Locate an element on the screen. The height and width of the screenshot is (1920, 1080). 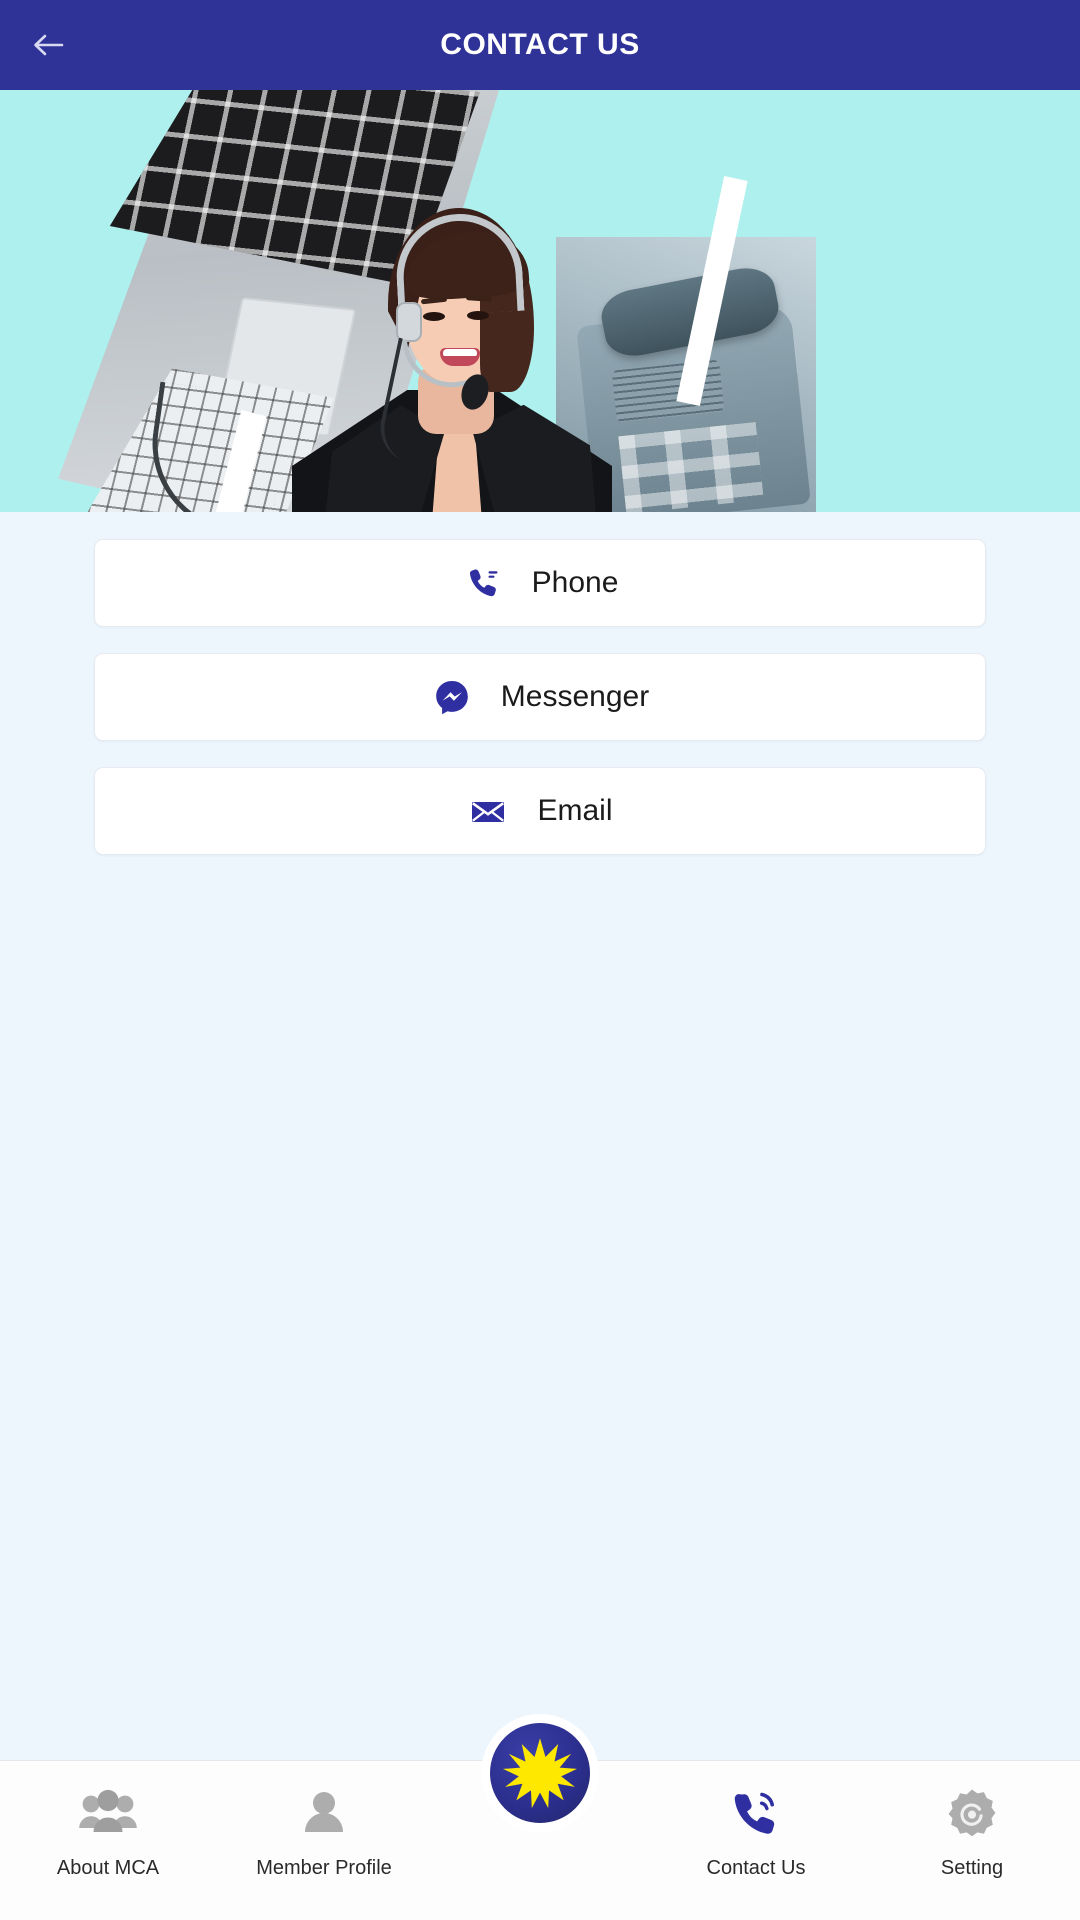
nav-label: Member Profile is located at coordinates (324, 1868).